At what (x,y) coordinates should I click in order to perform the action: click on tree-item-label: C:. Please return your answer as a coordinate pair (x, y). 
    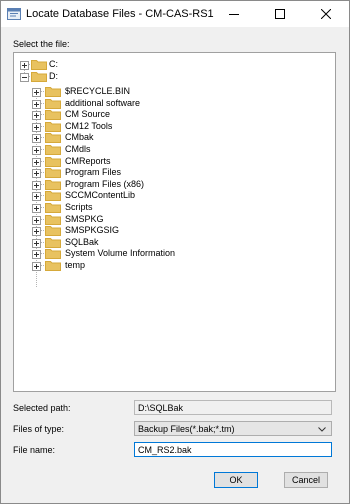
    Looking at the image, I should click on (53, 64).